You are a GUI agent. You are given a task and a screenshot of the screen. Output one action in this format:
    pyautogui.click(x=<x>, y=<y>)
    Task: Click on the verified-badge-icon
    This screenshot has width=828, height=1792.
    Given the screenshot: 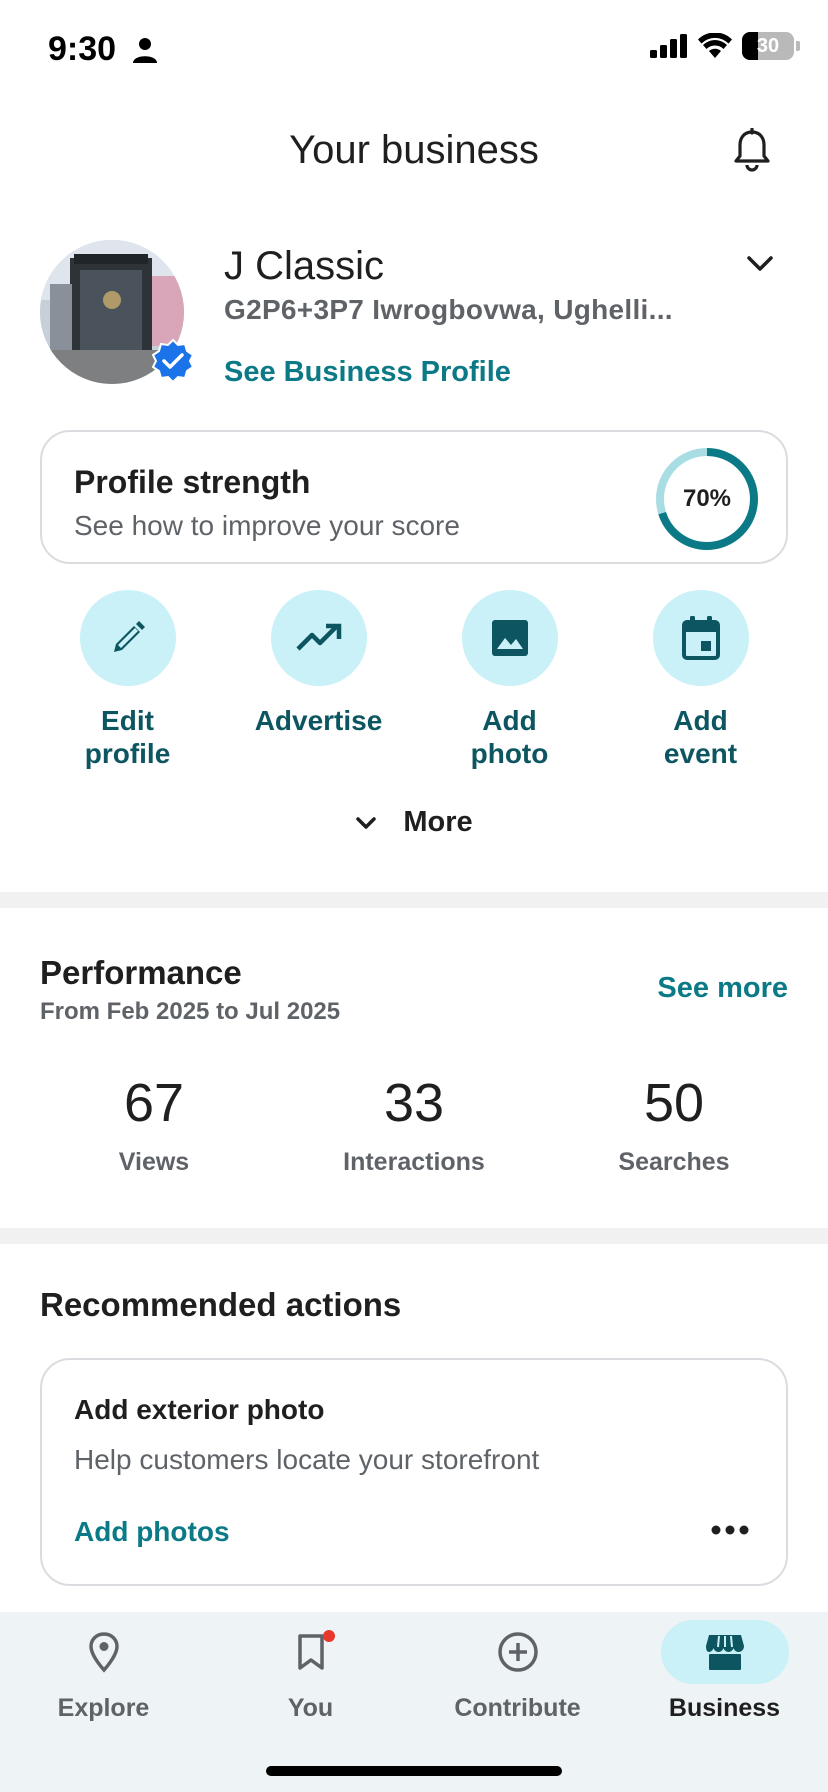 What is the action you would take?
    pyautogui.click(x=173, y=361)
    